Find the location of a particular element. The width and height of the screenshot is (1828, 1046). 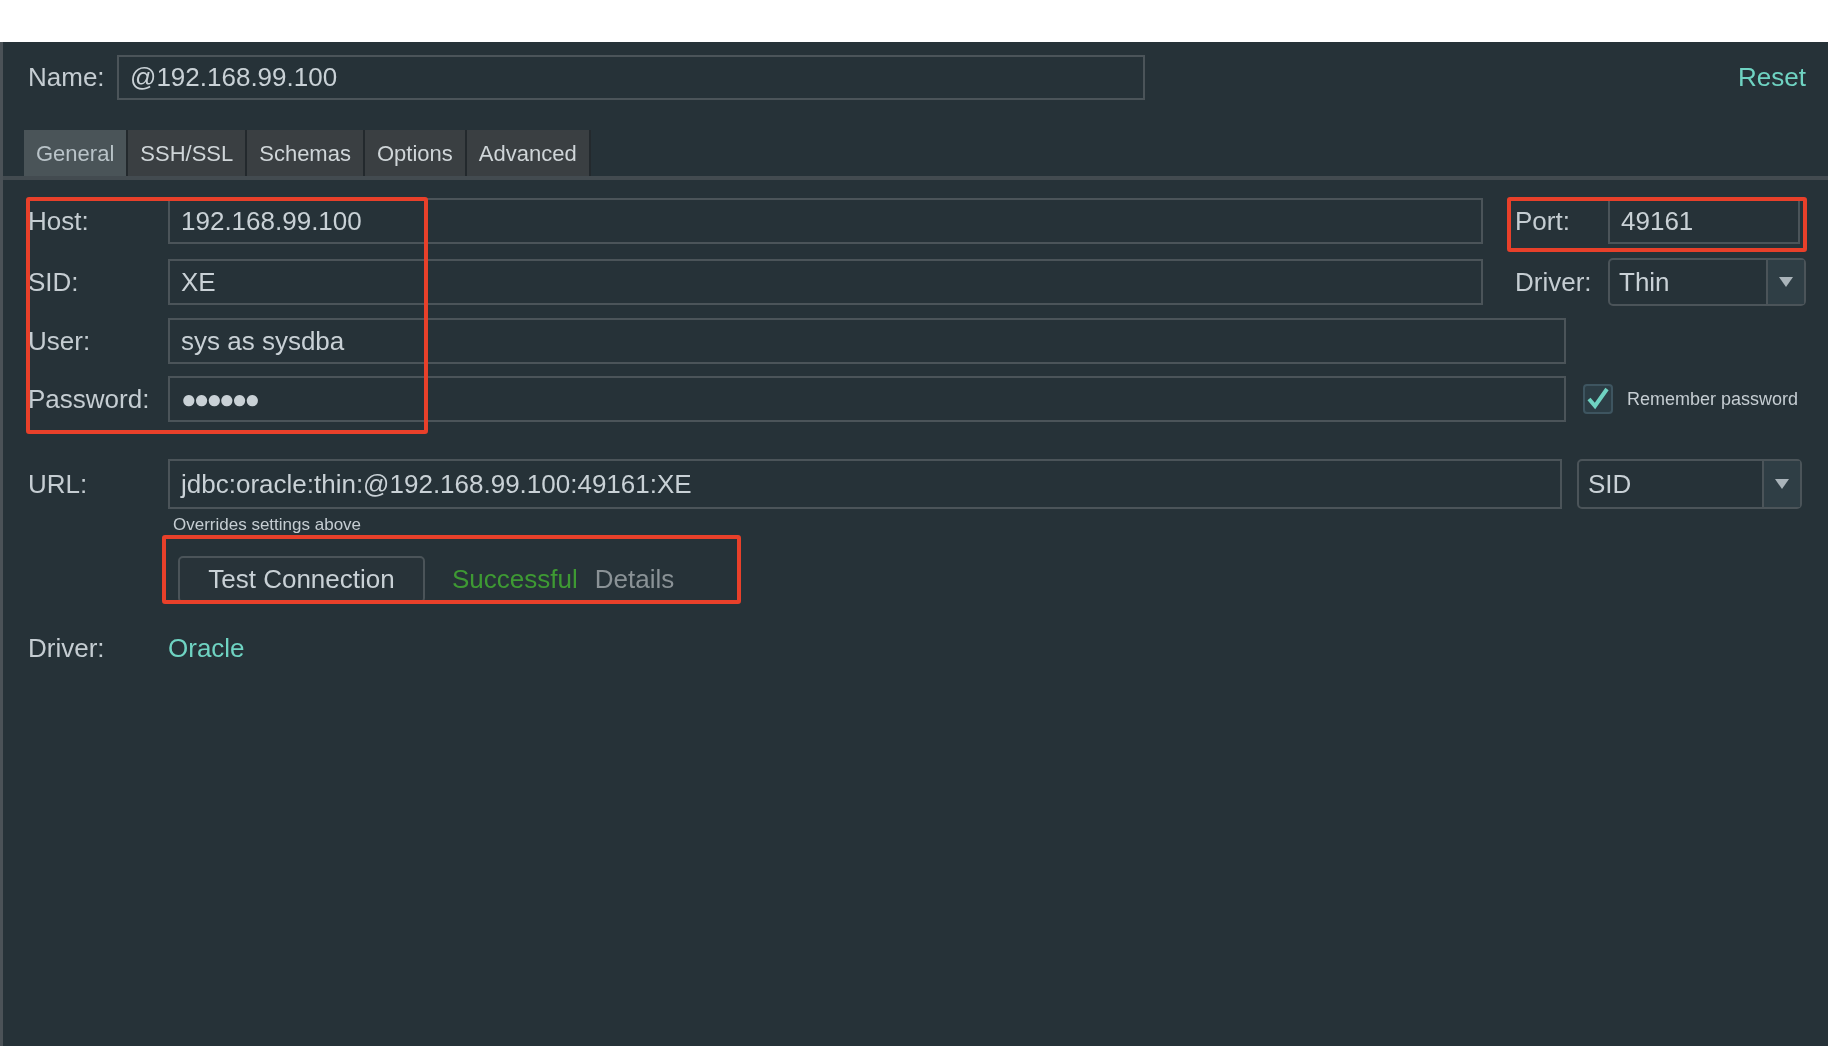

driver-link: Oracle is located at coordinates (206, 648).